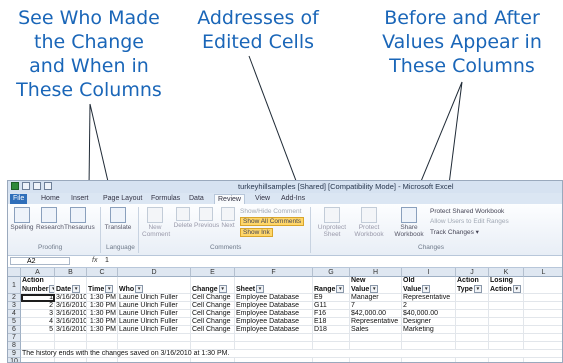  Describe the element at coordinates (14, 338) in the screenshot. I see `row-header: 7` at that location.